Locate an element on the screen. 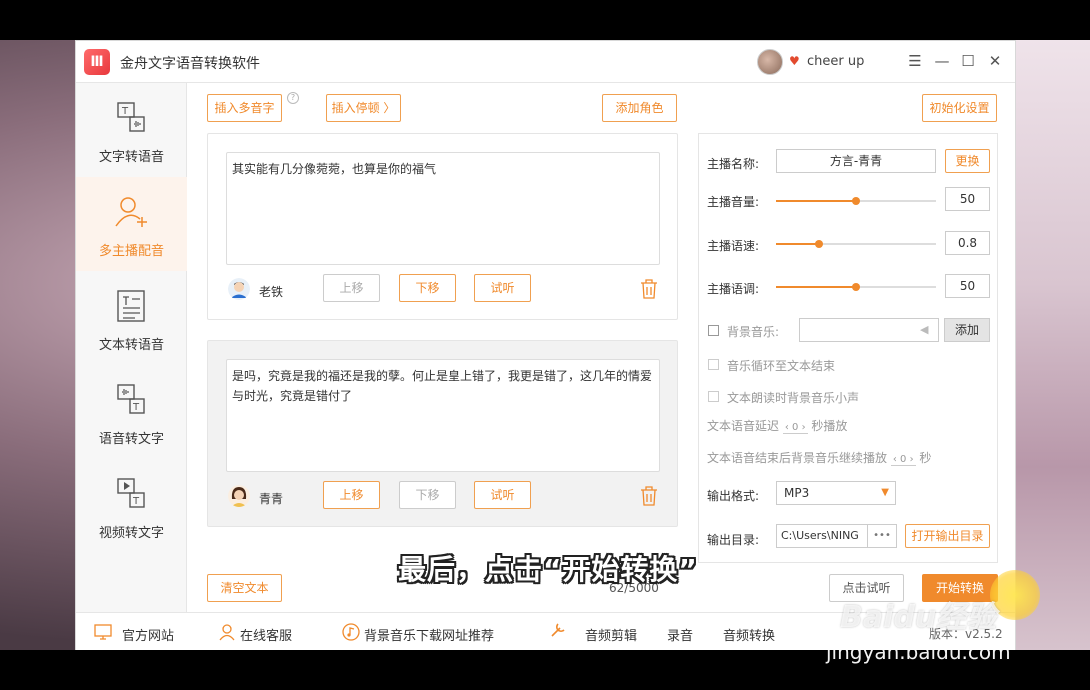 This screenshot has height=690, width=1090. speed-slider is located at coordinates (856, 244).